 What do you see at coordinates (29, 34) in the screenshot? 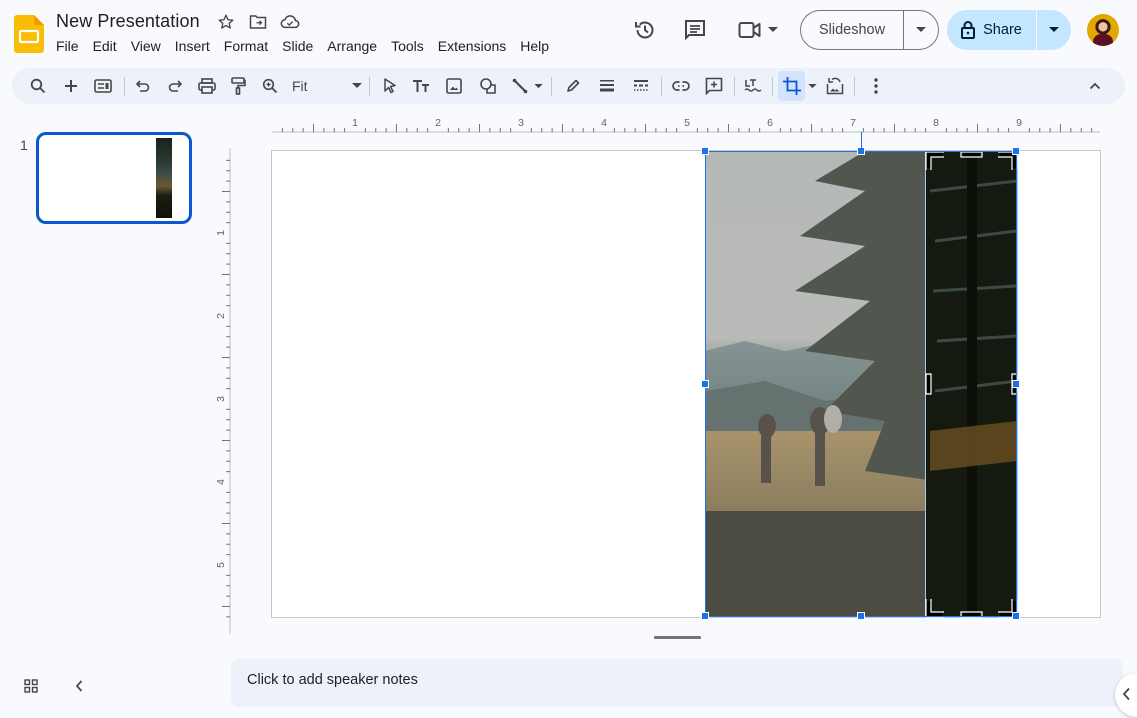
I see `slides-logo` at bounding box center [29, 34].